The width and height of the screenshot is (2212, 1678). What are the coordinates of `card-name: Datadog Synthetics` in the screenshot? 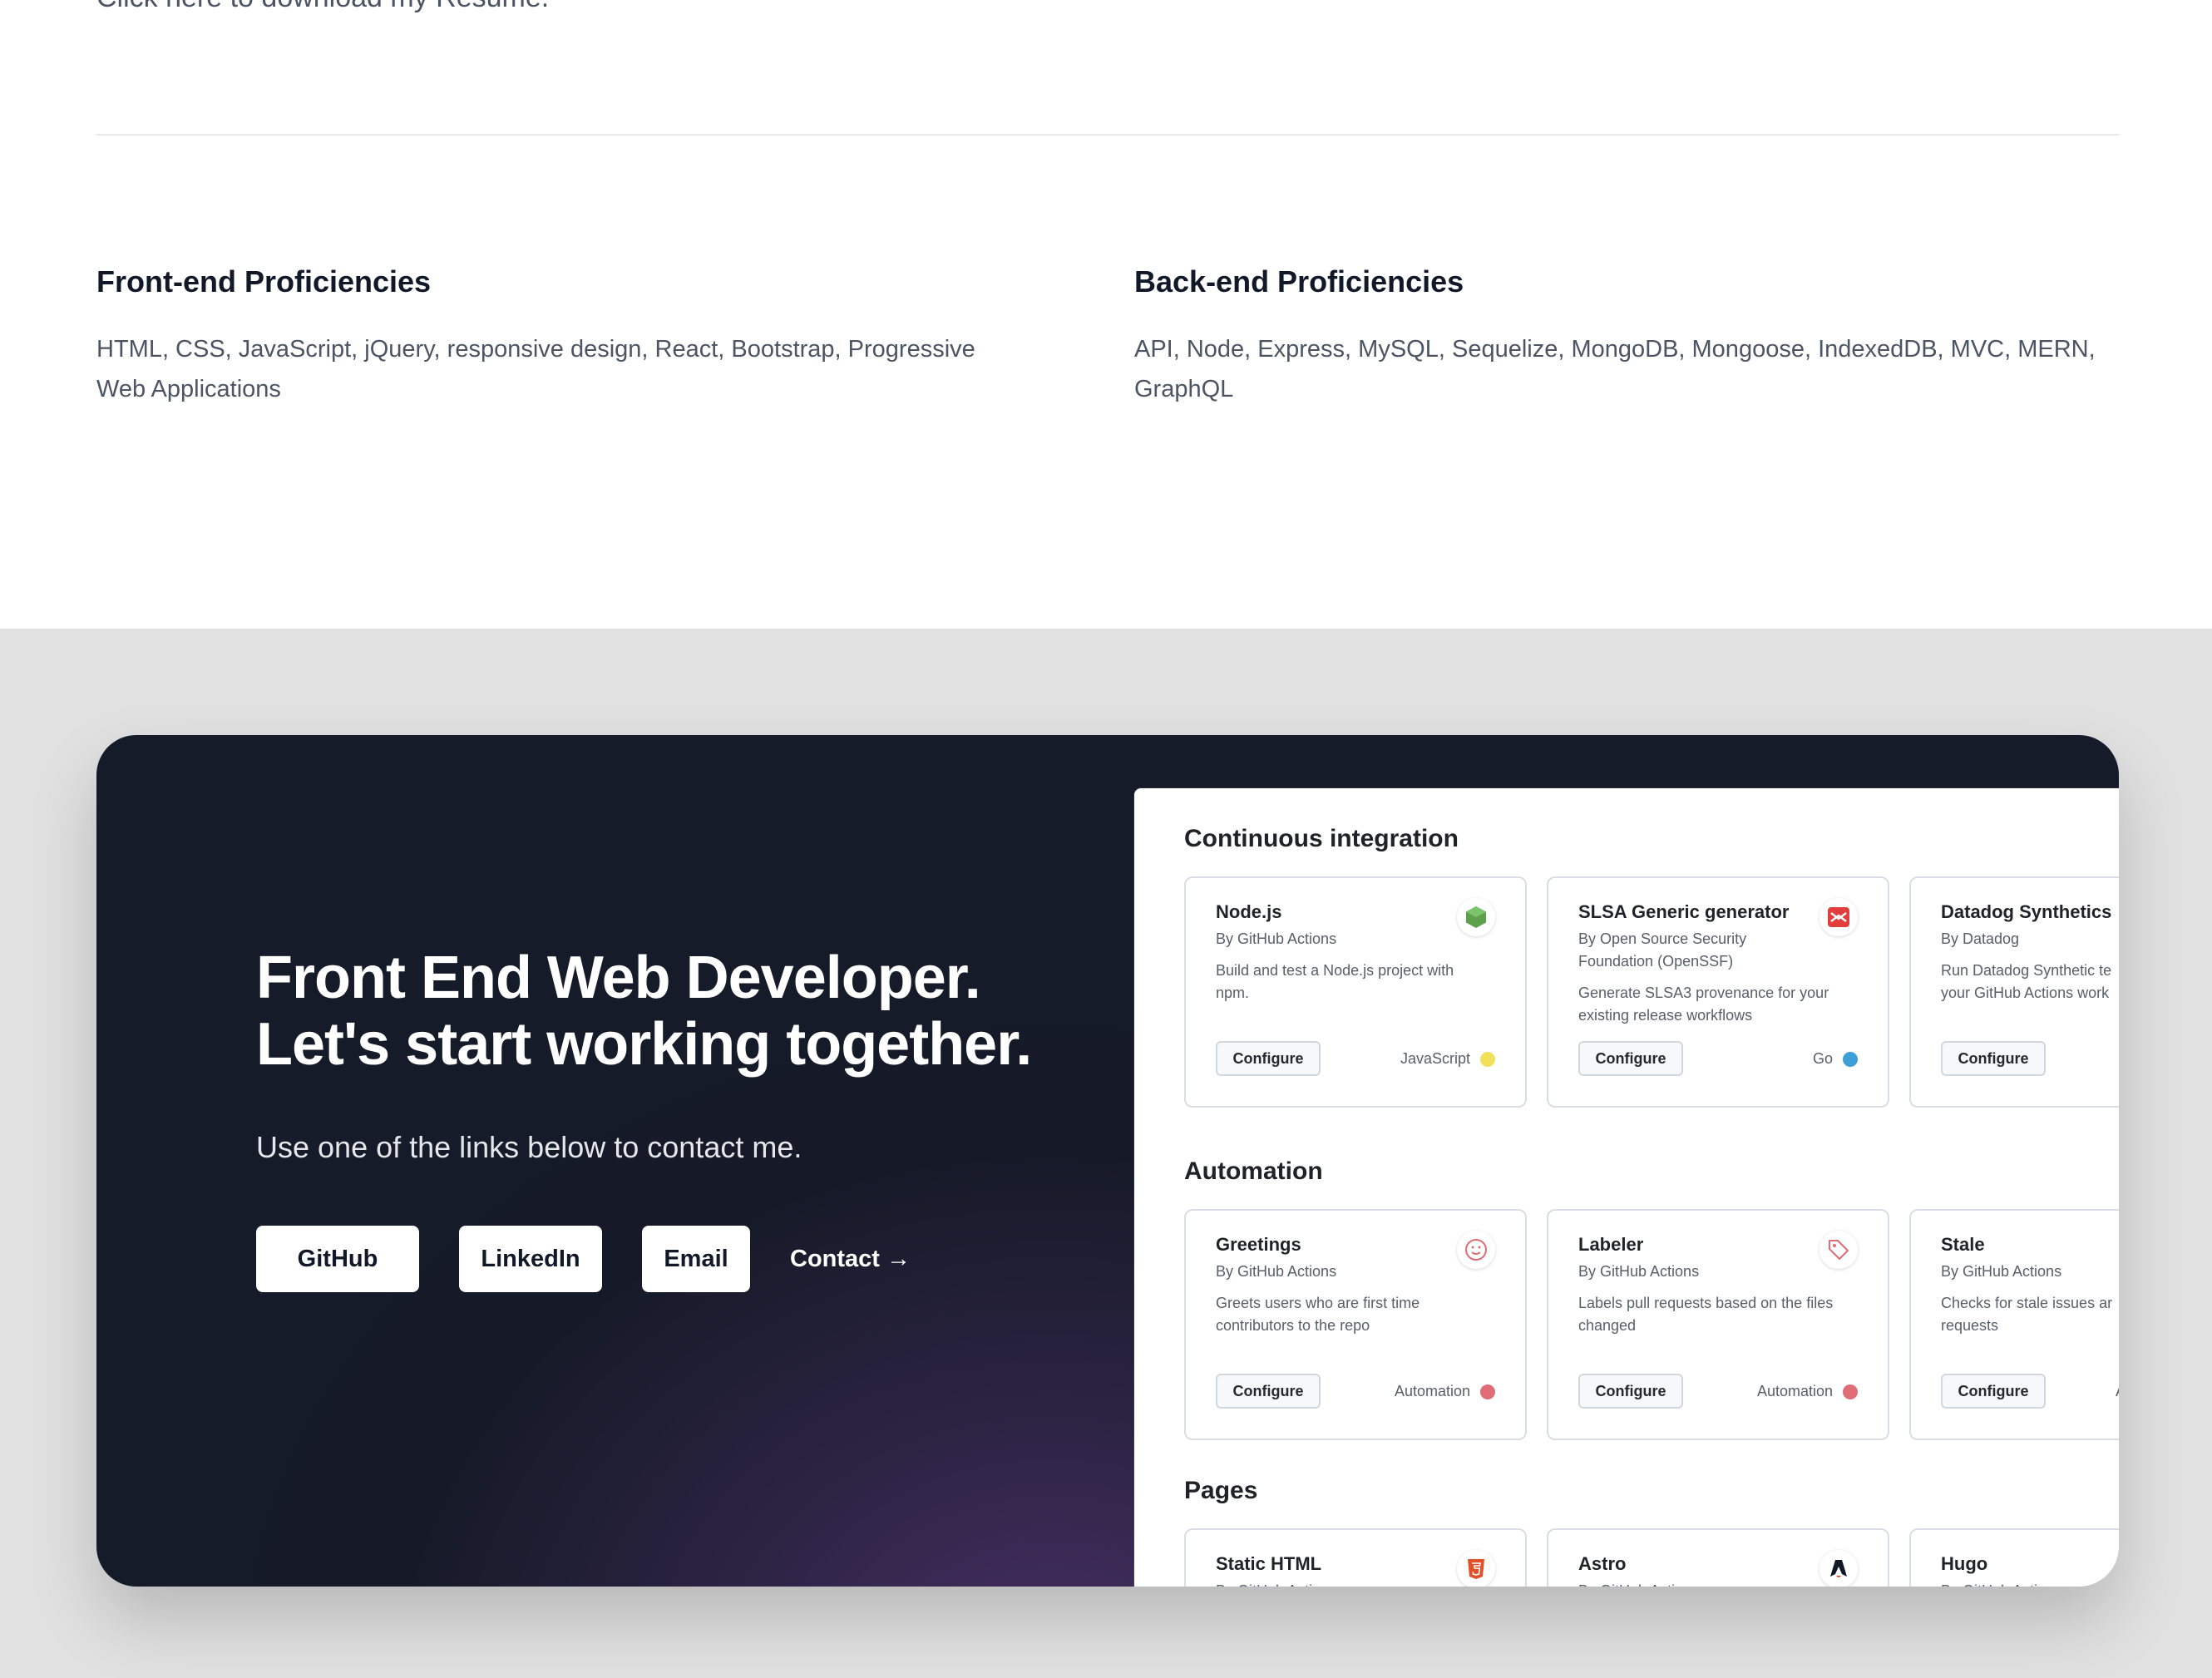 It's located at (2027, 912).